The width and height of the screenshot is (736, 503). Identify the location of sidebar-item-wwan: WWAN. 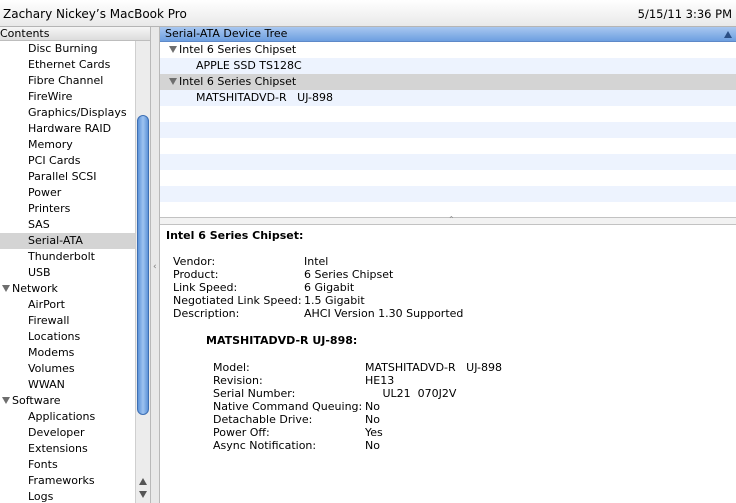
(67, 385).